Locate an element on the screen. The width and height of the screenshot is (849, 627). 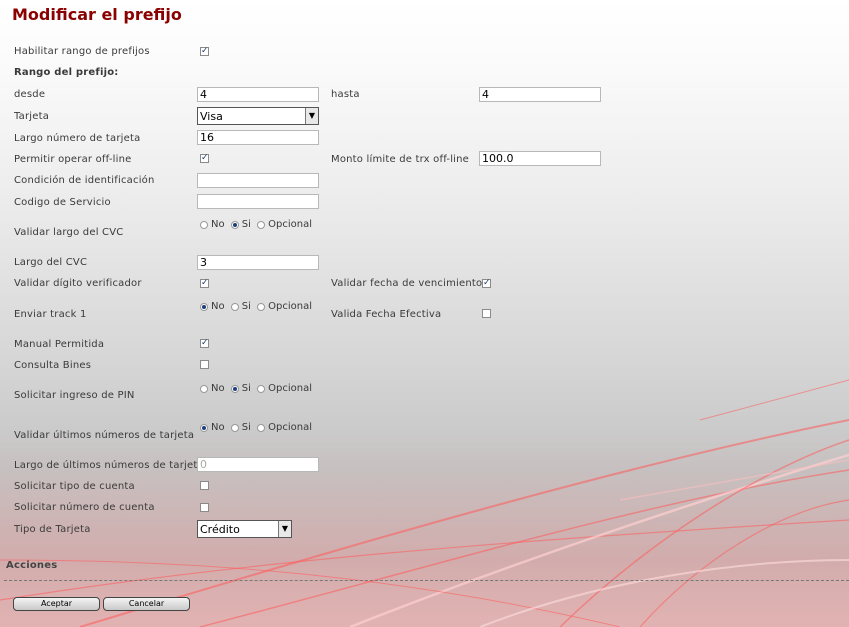
enviar-track1-radio-group: No Si Opcional is located at coordinates (257, 308).